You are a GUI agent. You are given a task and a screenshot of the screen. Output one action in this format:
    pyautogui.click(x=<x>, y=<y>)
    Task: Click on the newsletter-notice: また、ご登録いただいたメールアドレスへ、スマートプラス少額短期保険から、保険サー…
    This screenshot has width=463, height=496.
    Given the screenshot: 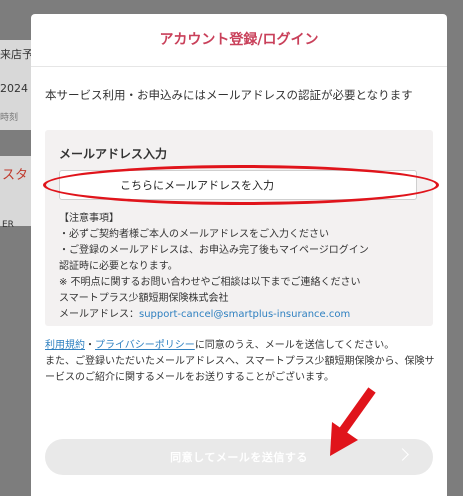 What is the action you would take?
    pyautogui.click(x=240, y=369)
    